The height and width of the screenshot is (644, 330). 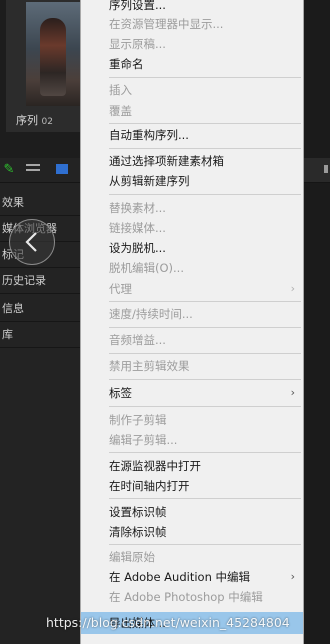 I want to click on menu-item-label: 在时间轴内打开, so click(x=149, y=486).